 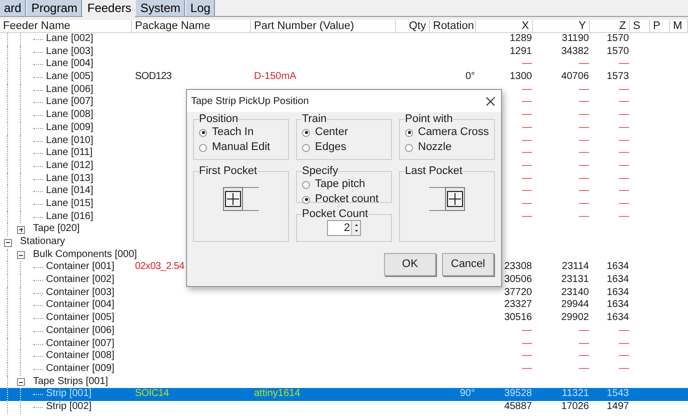 What do you see at coordinates (575, 406) in the screenshot?
I see `table-cell: 17026` at bounding box center [575, 406].